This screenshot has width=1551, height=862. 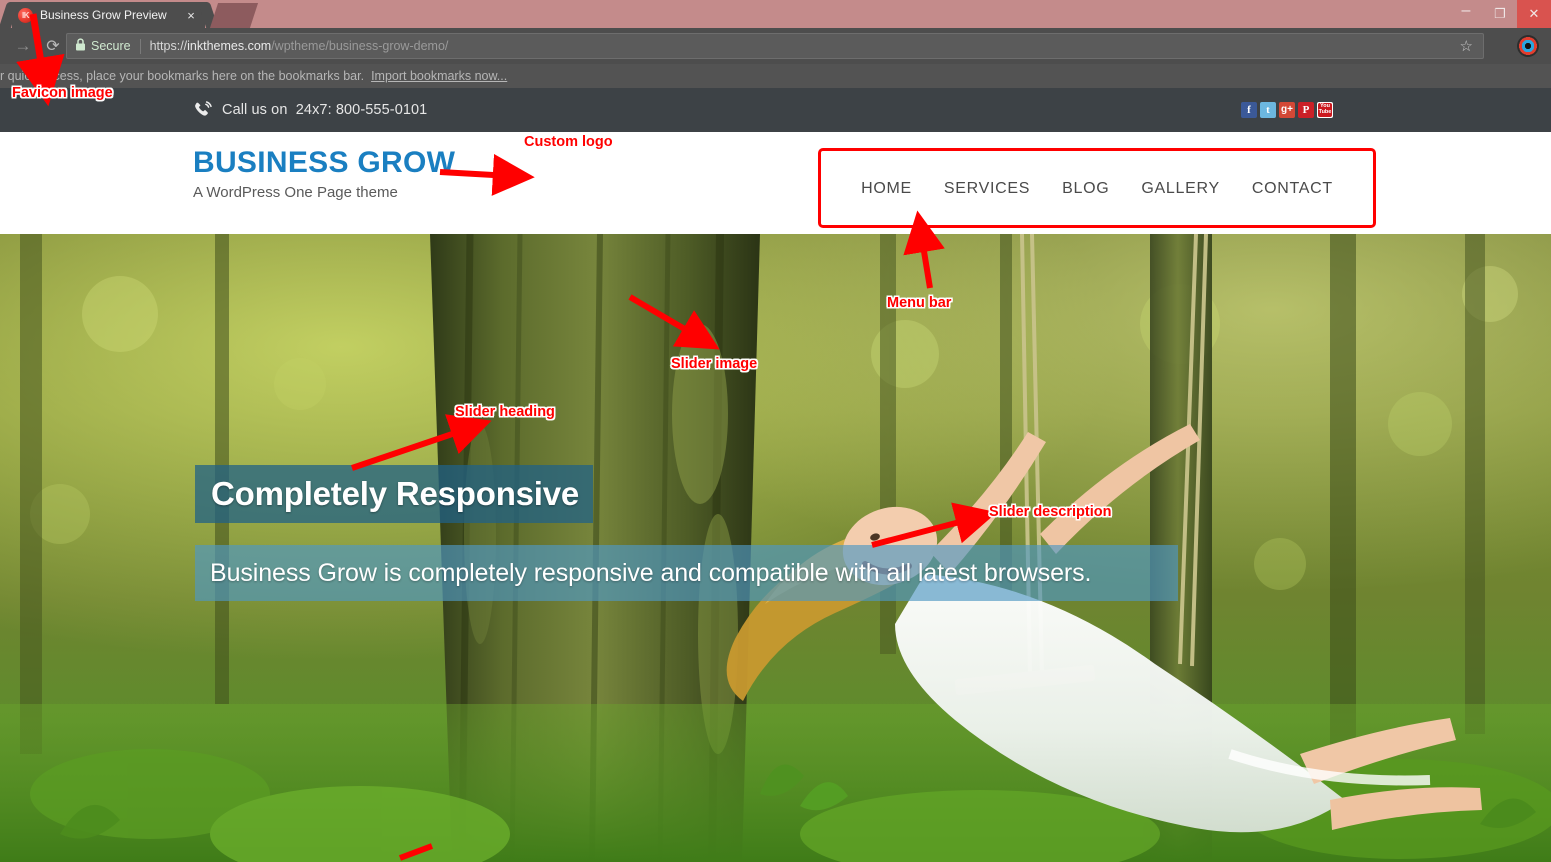 What do you see at coordinates (568, 142) in the screenshot?
I see `annotation-custom-logo: Custom logo` at bounding box center [568, 142].